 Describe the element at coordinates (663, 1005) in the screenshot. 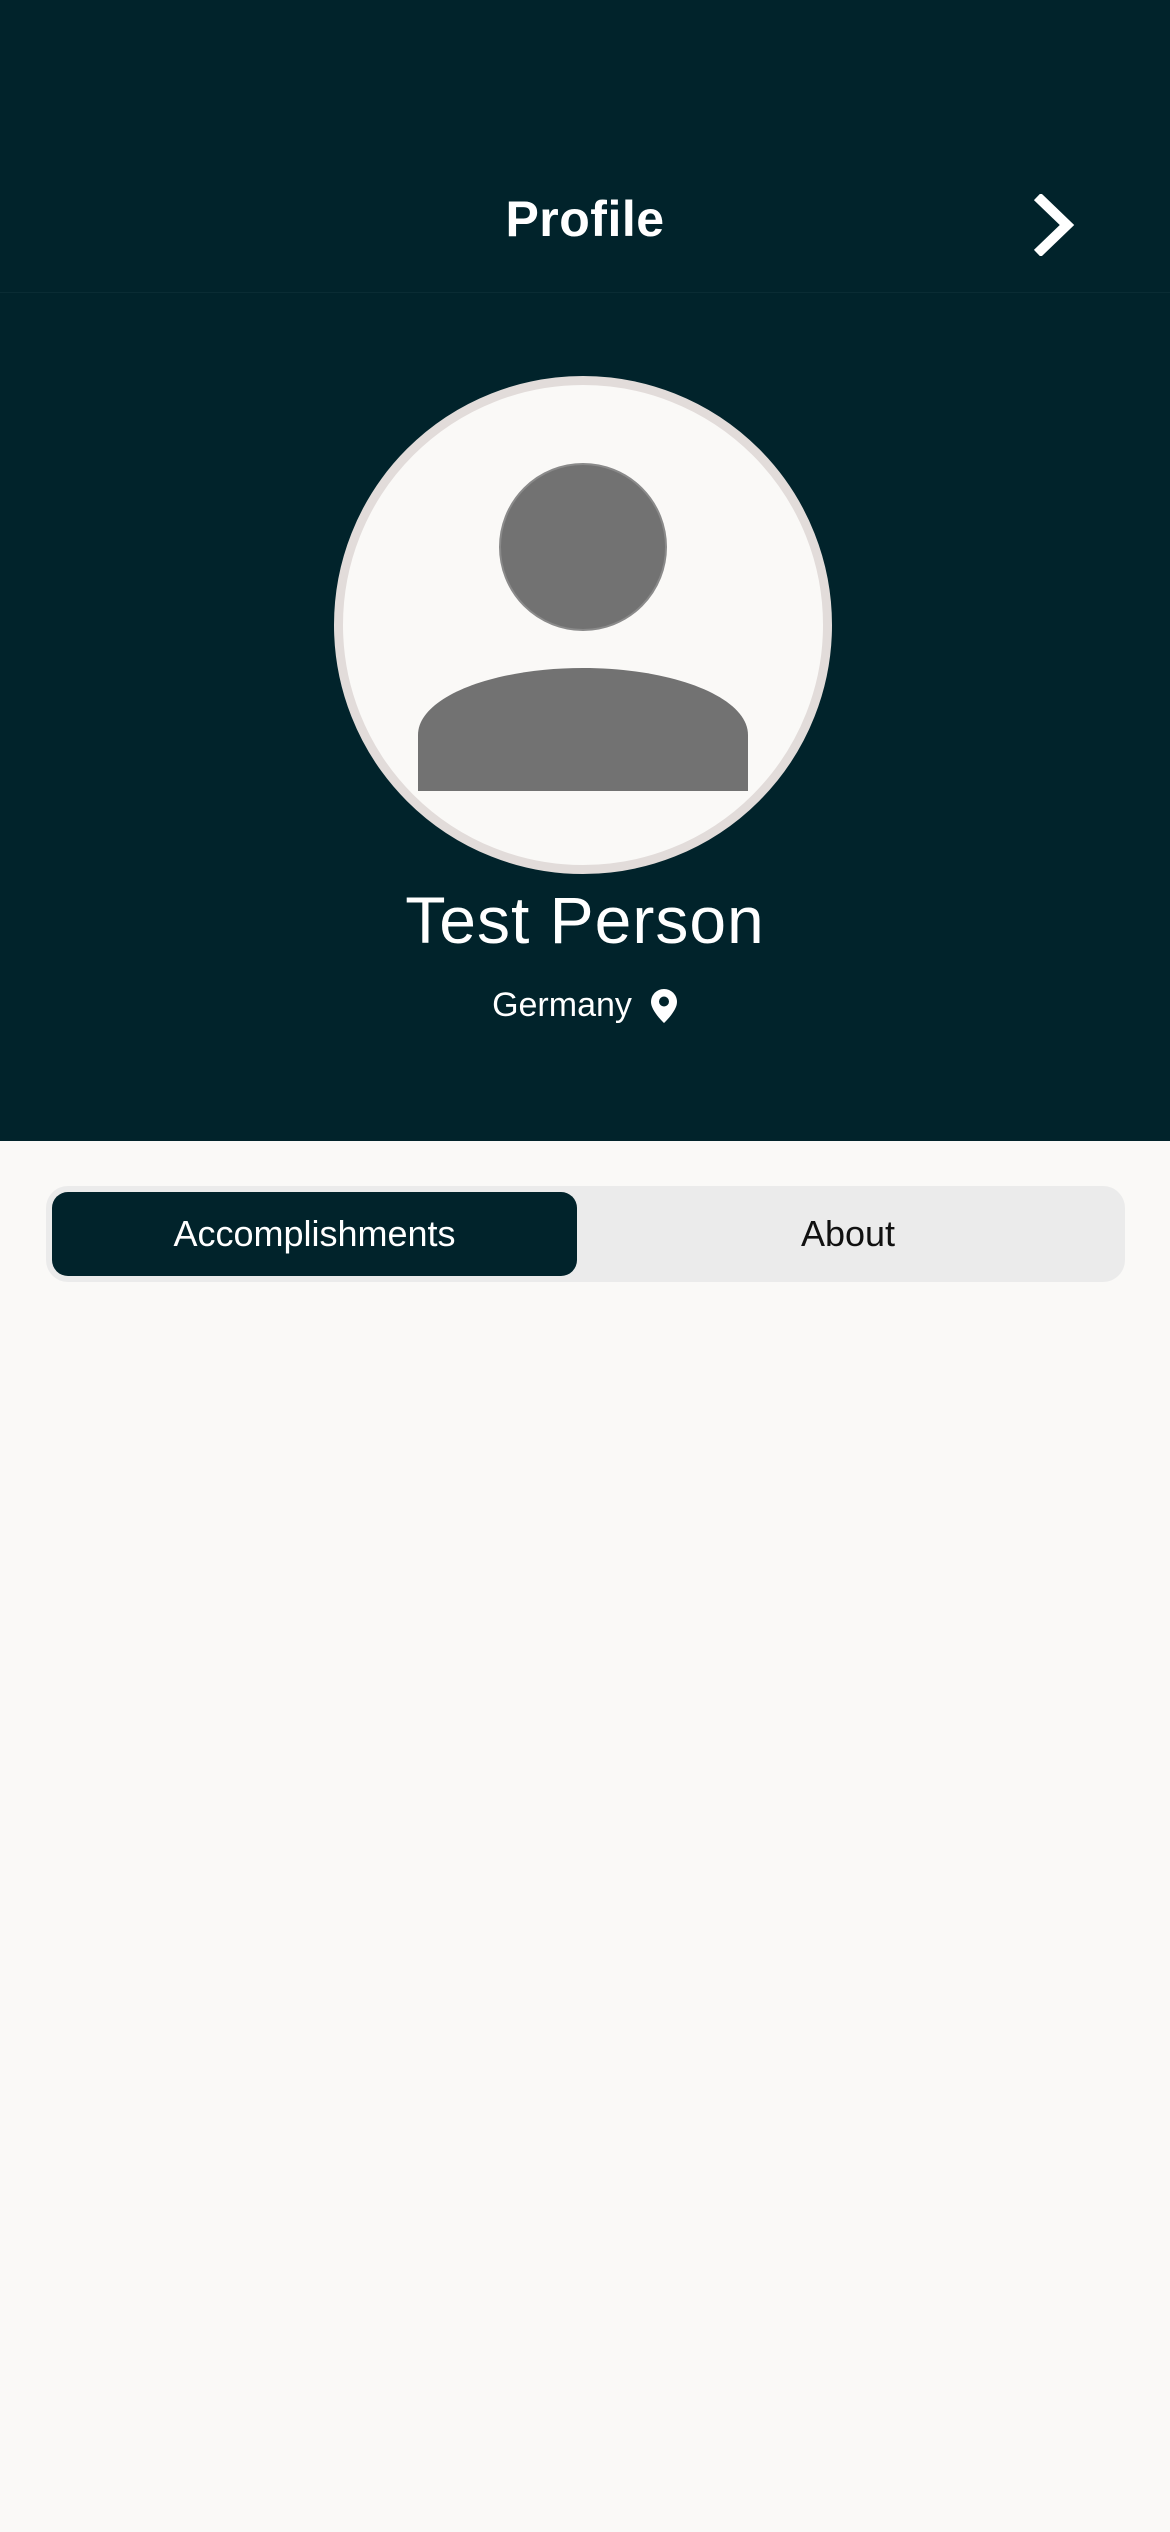

I see `map-pin-icon` at that location.